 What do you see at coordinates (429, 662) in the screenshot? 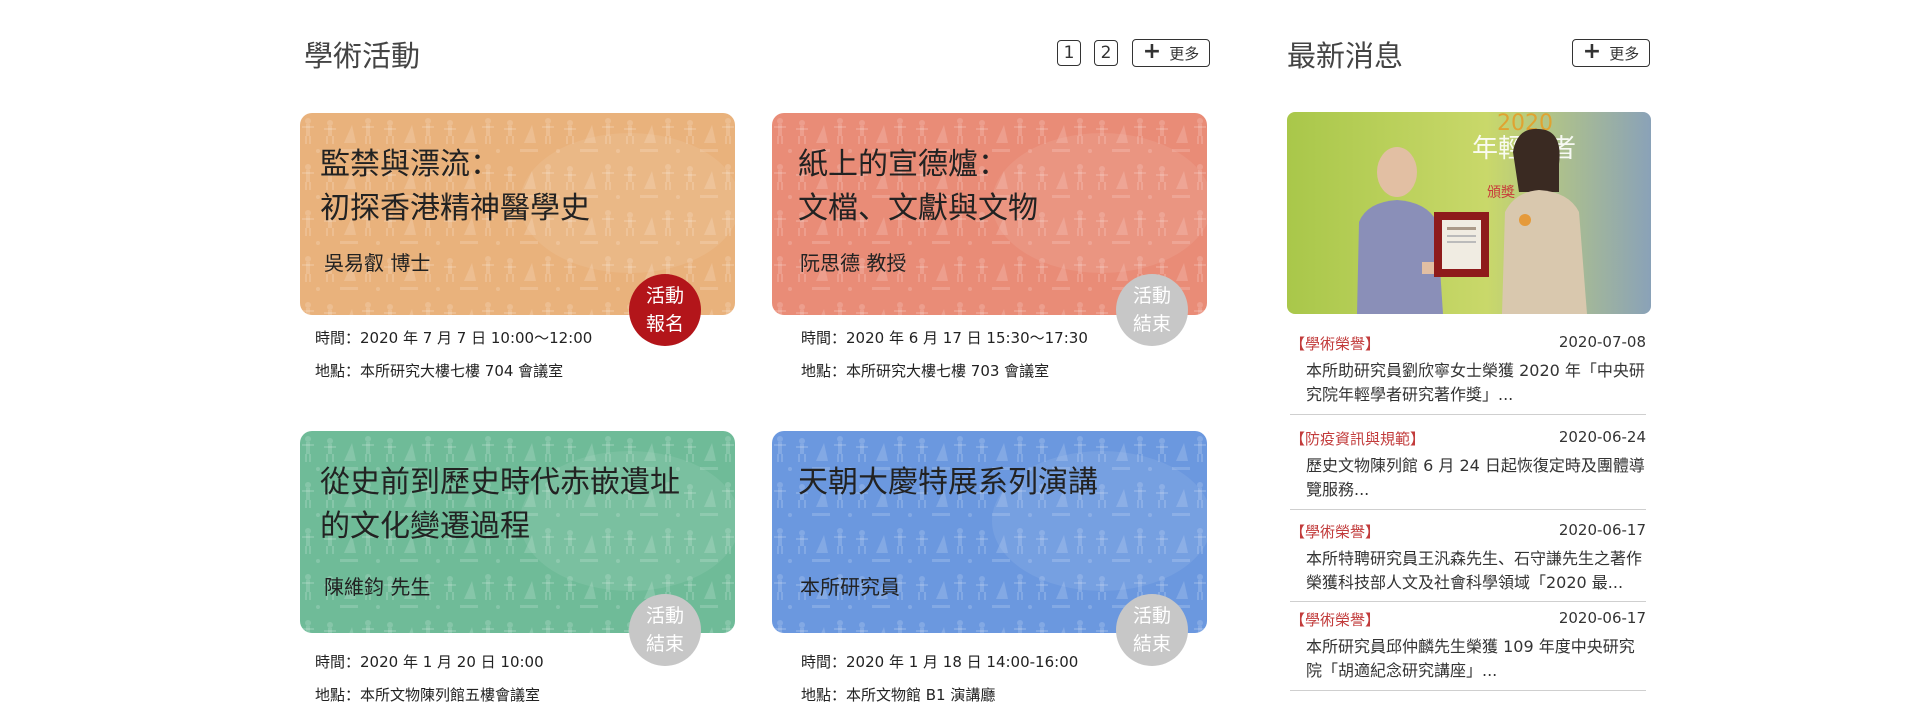
I see `event-time: 時間：2020 年 1 月 20 日 10:00` at bounding box center [429, 662].